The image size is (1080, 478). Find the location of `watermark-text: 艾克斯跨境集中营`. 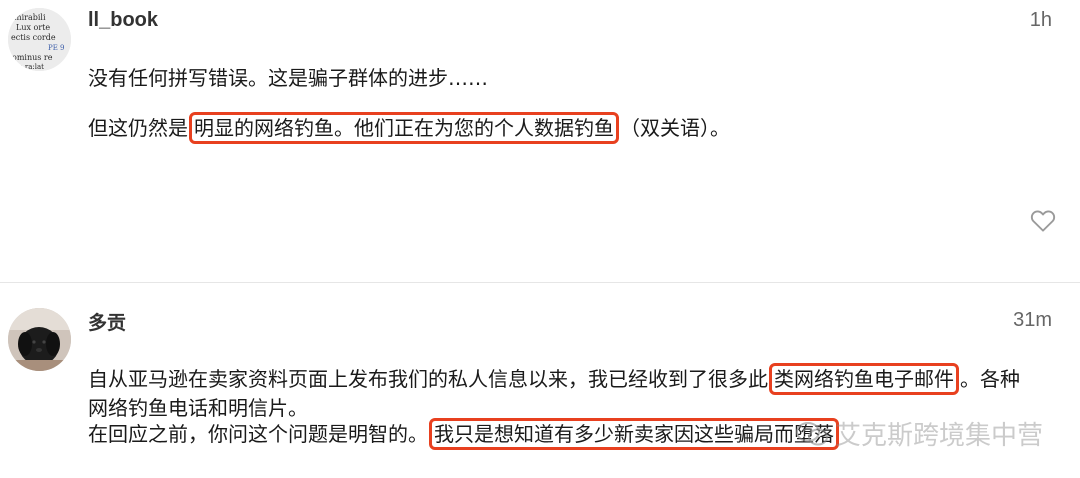

watermark-text: 艾克斯跨境集中营 is located at coordinates (939, 436).